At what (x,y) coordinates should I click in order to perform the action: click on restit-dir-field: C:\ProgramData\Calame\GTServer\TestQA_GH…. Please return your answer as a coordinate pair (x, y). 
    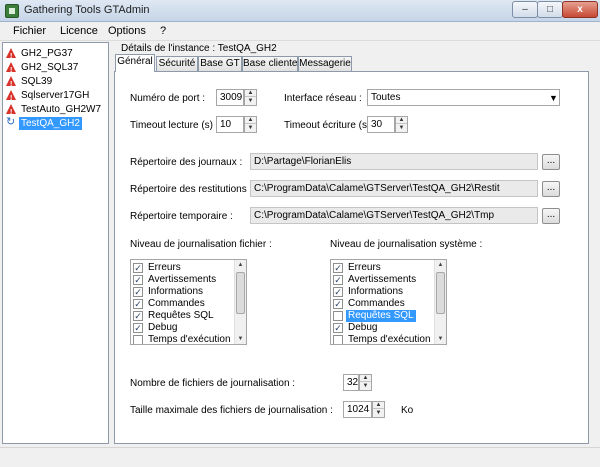
    Looking at the image, I should click on (394, 188).